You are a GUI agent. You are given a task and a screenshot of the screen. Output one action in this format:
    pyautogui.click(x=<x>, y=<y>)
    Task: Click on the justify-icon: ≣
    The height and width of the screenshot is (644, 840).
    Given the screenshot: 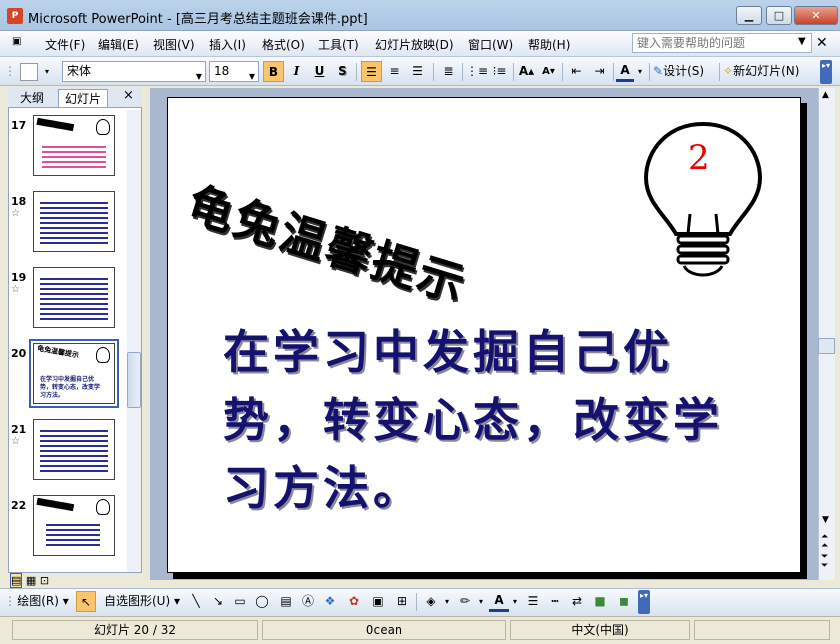 What is the action you would take?
    pyautogui.click(x=448, y=71)
    